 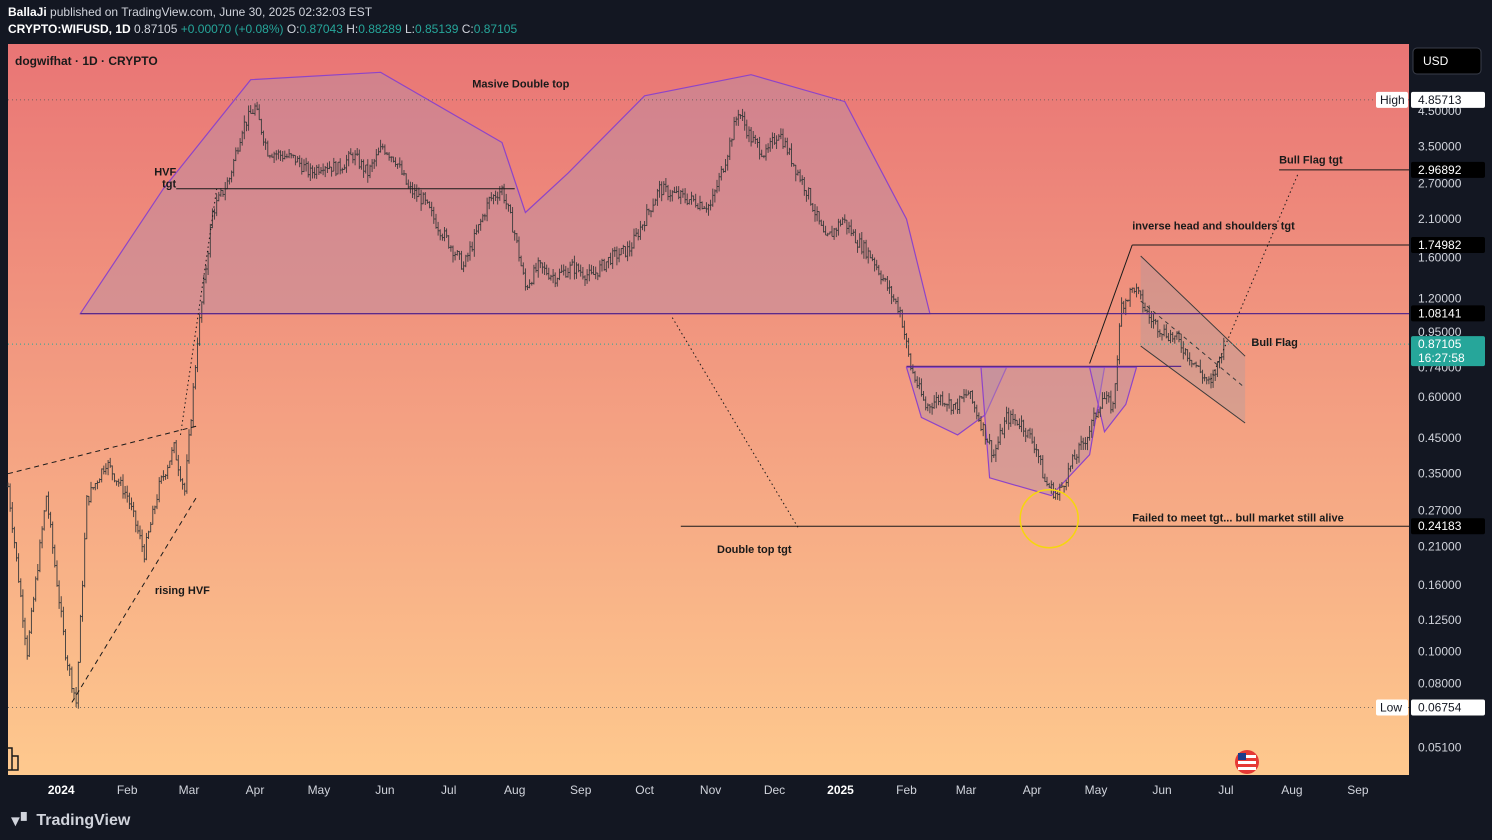 I want to click on annotation-label: HVF, so click(x=165, y=173).